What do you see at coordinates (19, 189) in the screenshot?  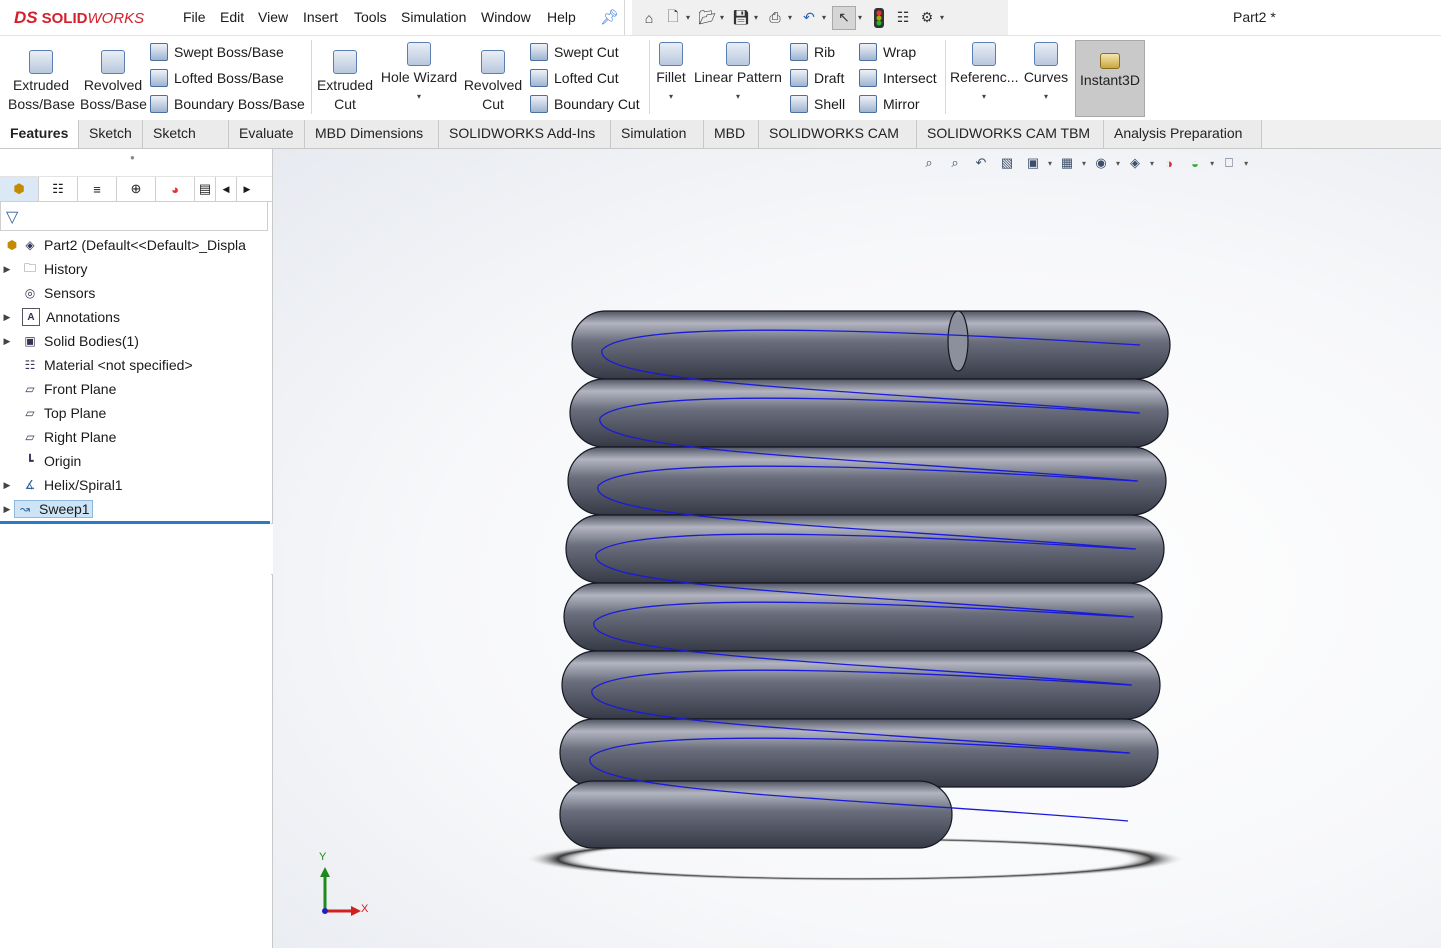 I see `feature-manager-tab-icon: ⬢` at bounding box center [19, 189].